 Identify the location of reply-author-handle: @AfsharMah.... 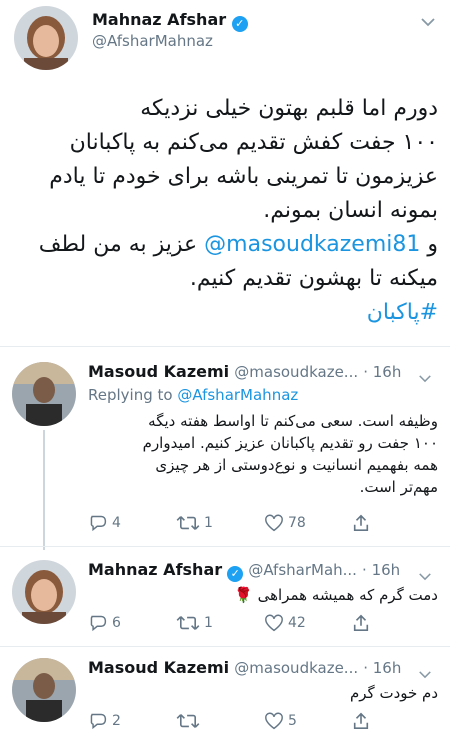
(302, 570).